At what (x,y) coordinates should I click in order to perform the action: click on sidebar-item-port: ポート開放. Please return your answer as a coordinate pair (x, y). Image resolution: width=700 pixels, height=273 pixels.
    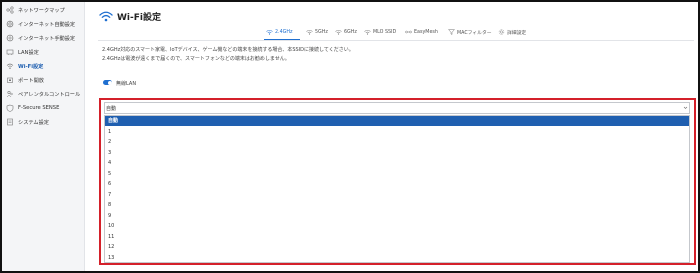
    Looking at the image, I should click on (43, 80).